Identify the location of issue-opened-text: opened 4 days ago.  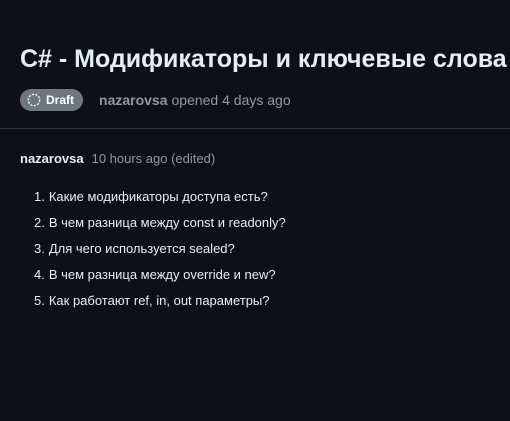
(231, 100).